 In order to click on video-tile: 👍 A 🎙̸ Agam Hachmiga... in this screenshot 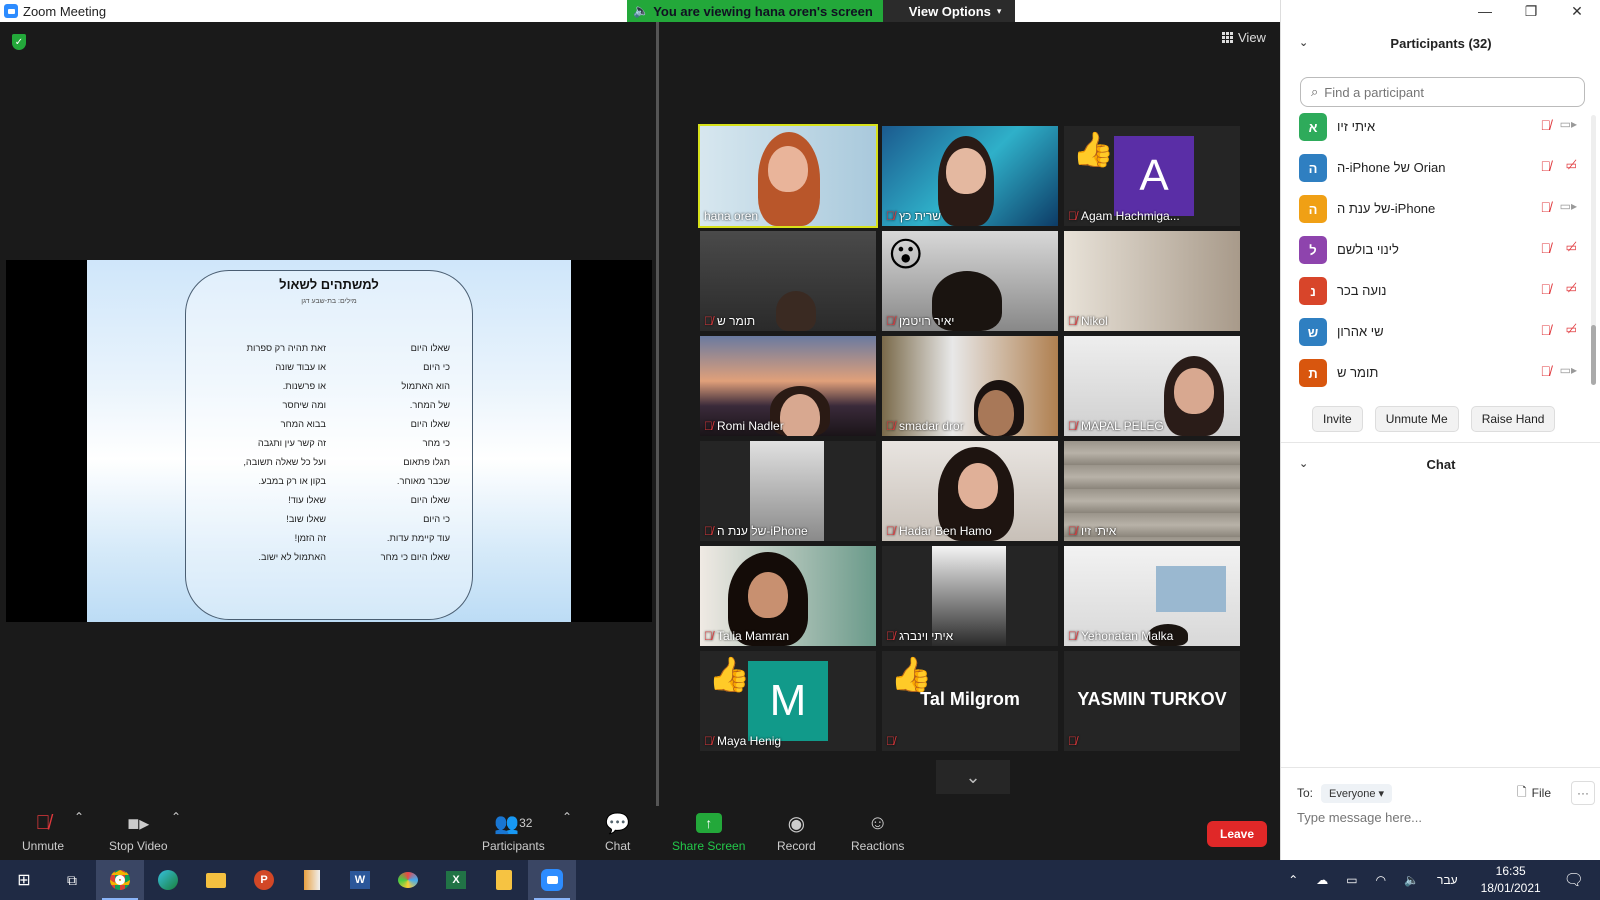, I will do `click(1152, 176)`.